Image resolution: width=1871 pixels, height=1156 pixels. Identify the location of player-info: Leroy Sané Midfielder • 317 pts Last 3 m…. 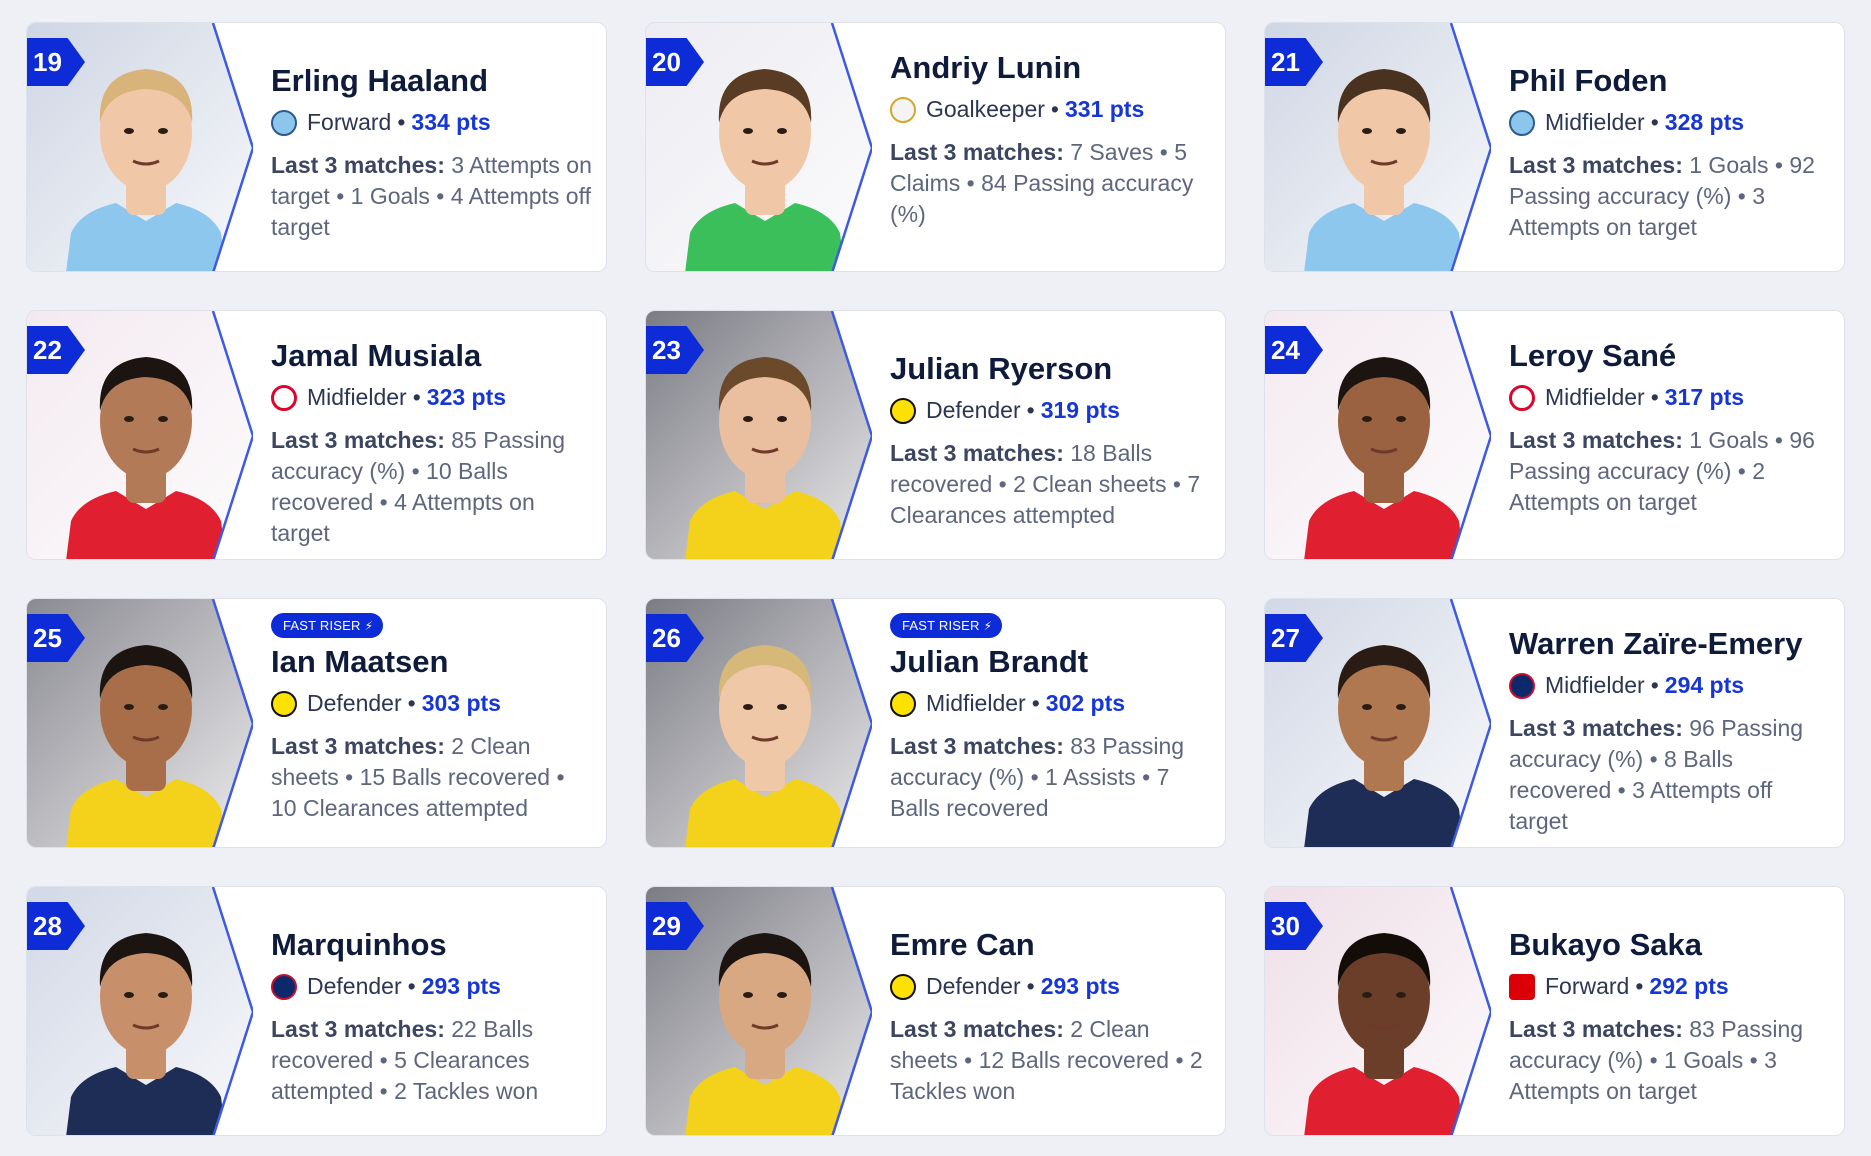
(1669, 435).